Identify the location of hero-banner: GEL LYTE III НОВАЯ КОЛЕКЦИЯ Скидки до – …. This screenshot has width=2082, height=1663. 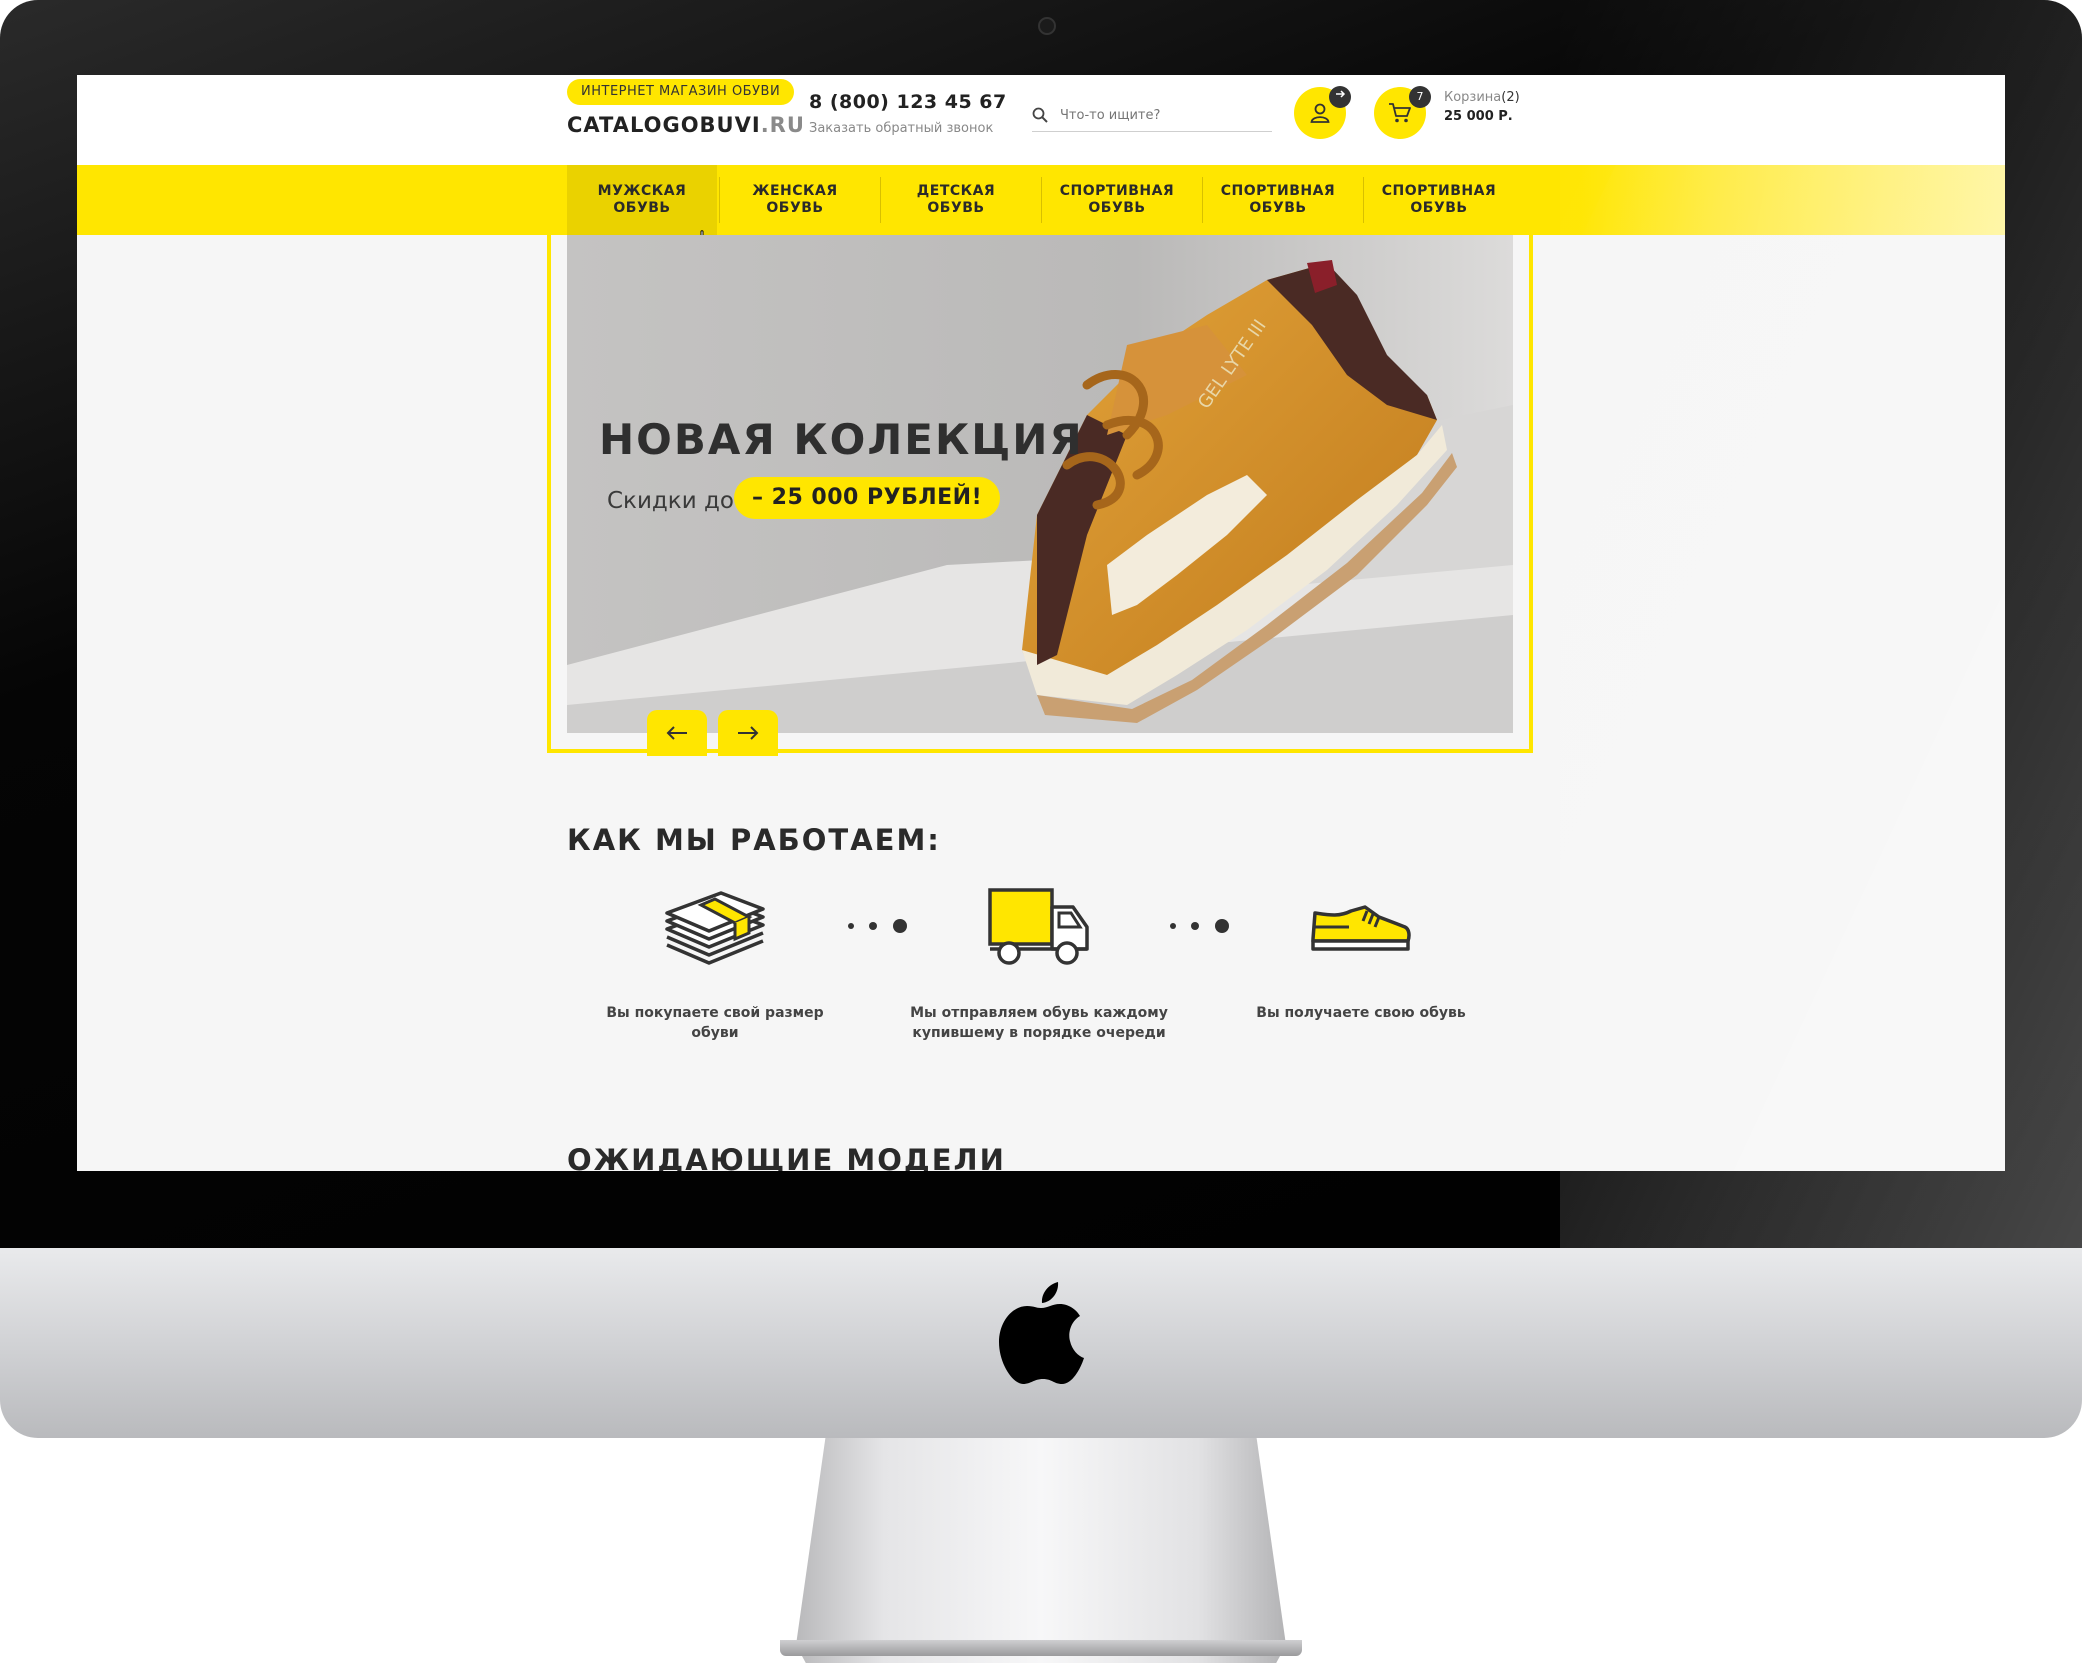
(1040, 484).